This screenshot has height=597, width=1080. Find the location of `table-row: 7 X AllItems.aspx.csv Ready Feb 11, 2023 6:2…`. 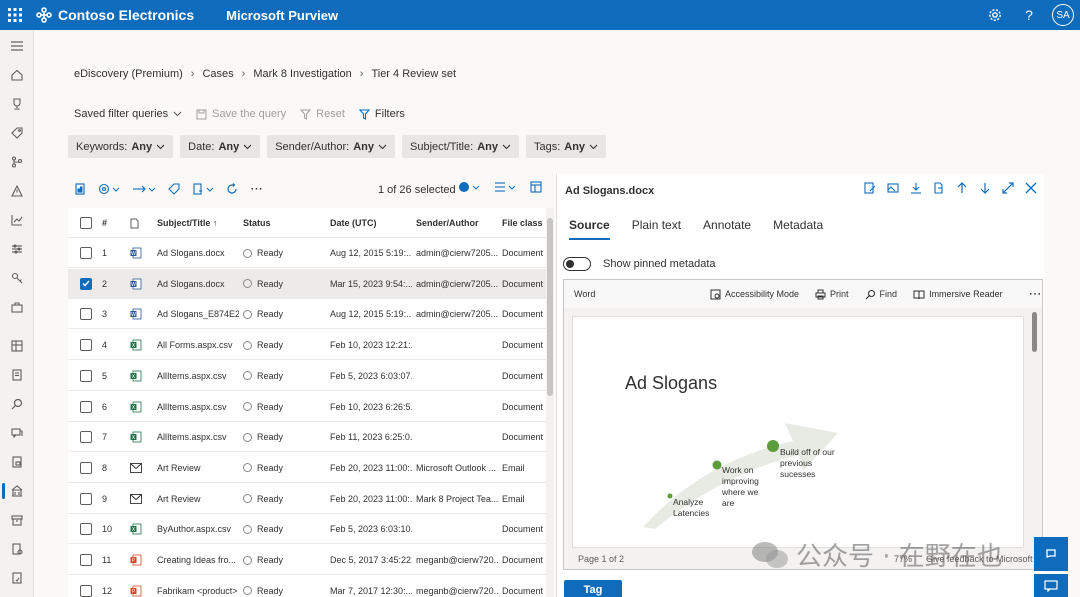

table-row: 7 X AllItems.aspx.csv Ready Feb 11, 2023 6:2… is located at coordinates (307, 437).